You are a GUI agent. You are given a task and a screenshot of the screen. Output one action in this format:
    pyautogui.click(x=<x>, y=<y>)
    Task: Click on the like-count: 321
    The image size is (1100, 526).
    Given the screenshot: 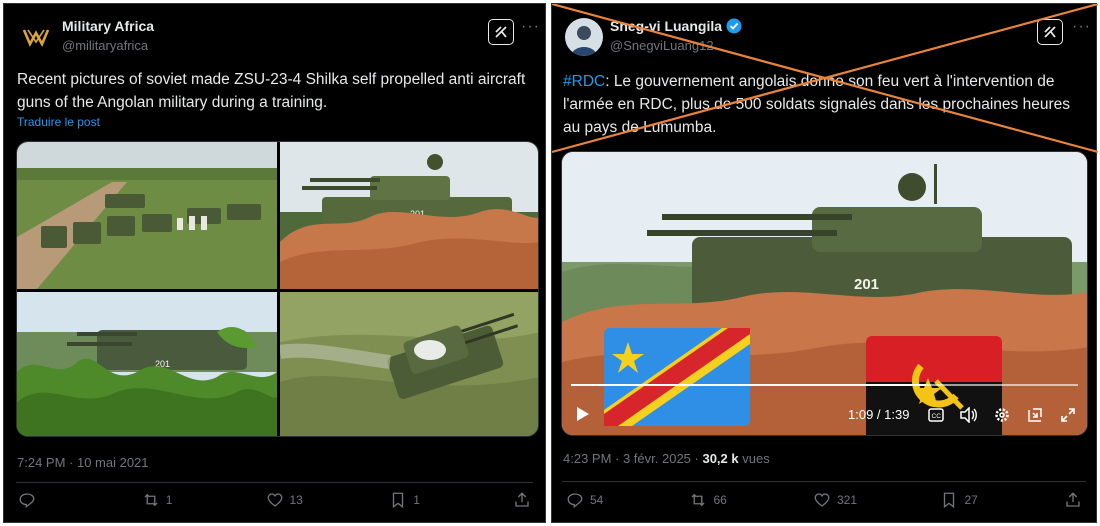 What is the action you would take?
    pyautogui.click(x=846, y=500)
    